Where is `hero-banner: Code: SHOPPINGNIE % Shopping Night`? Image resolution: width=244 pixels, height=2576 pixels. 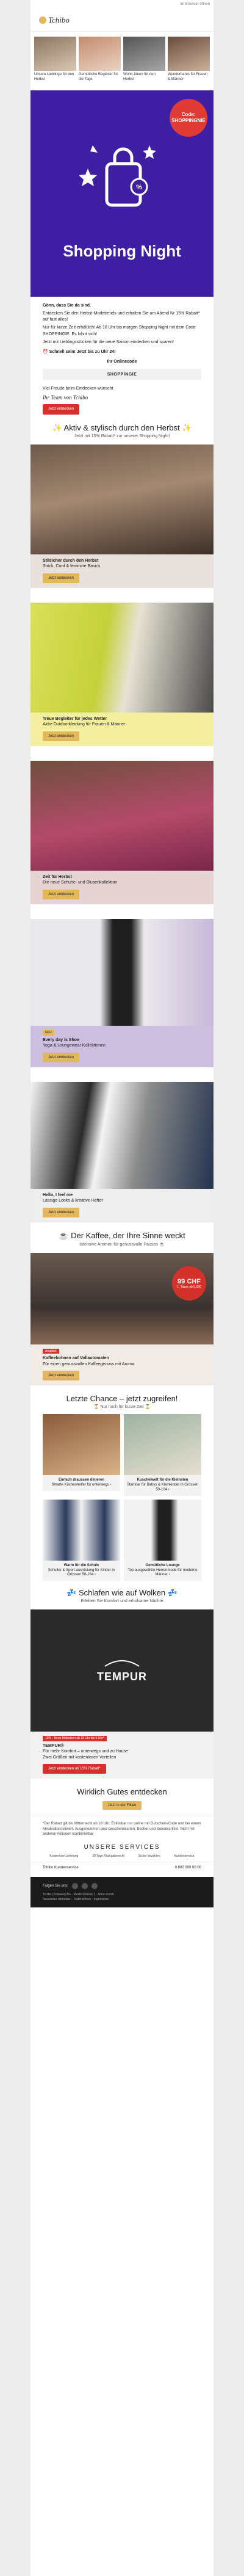 hero-banner: Code: SHOPPINGNIE % Shopping Night is located at coordinates (122, 193).